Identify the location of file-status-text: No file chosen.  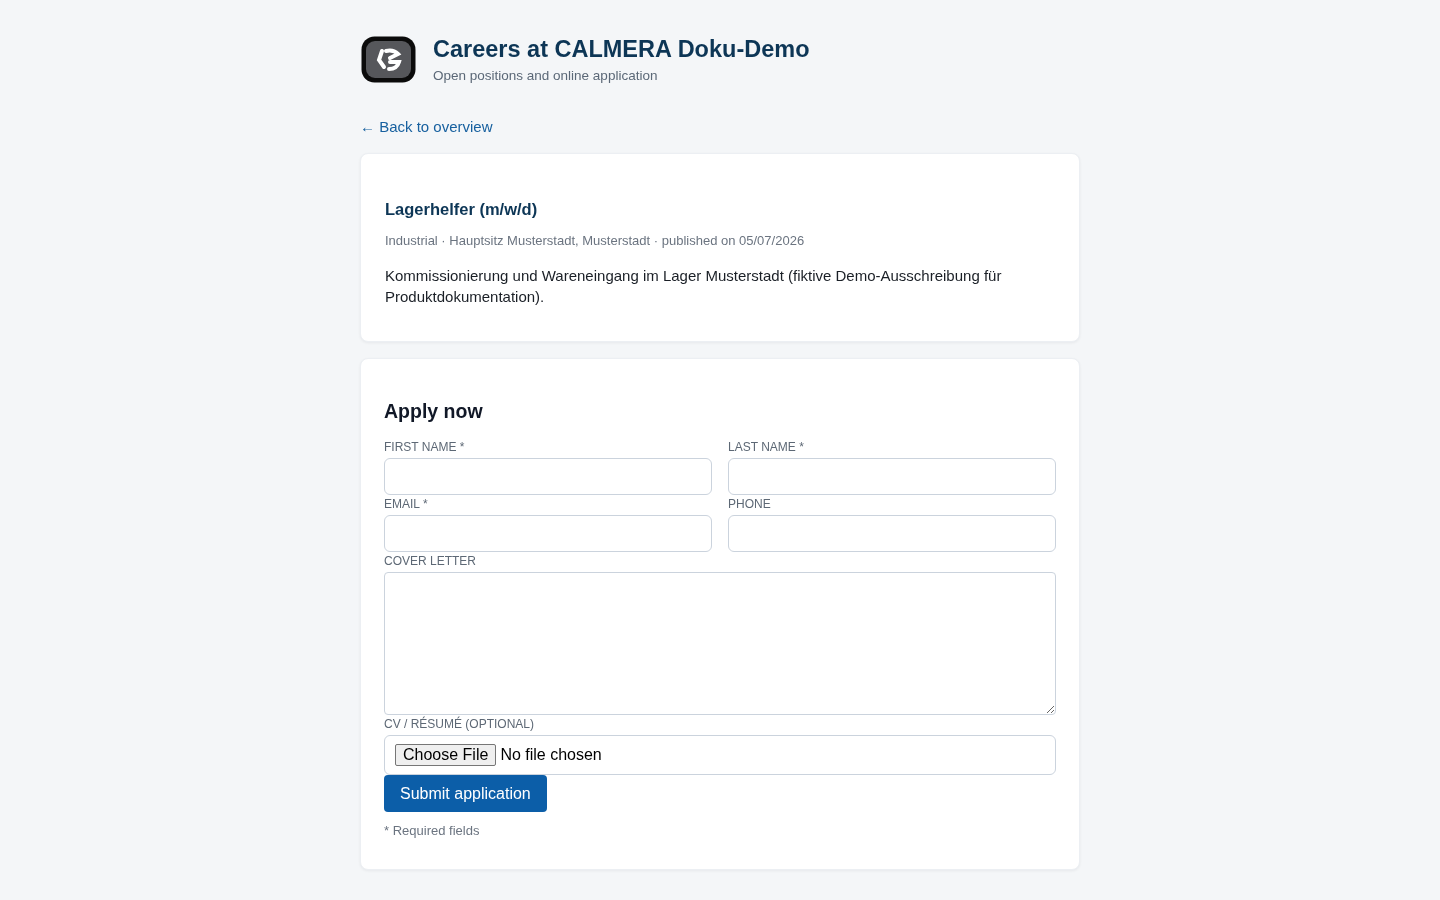
(551, 755).